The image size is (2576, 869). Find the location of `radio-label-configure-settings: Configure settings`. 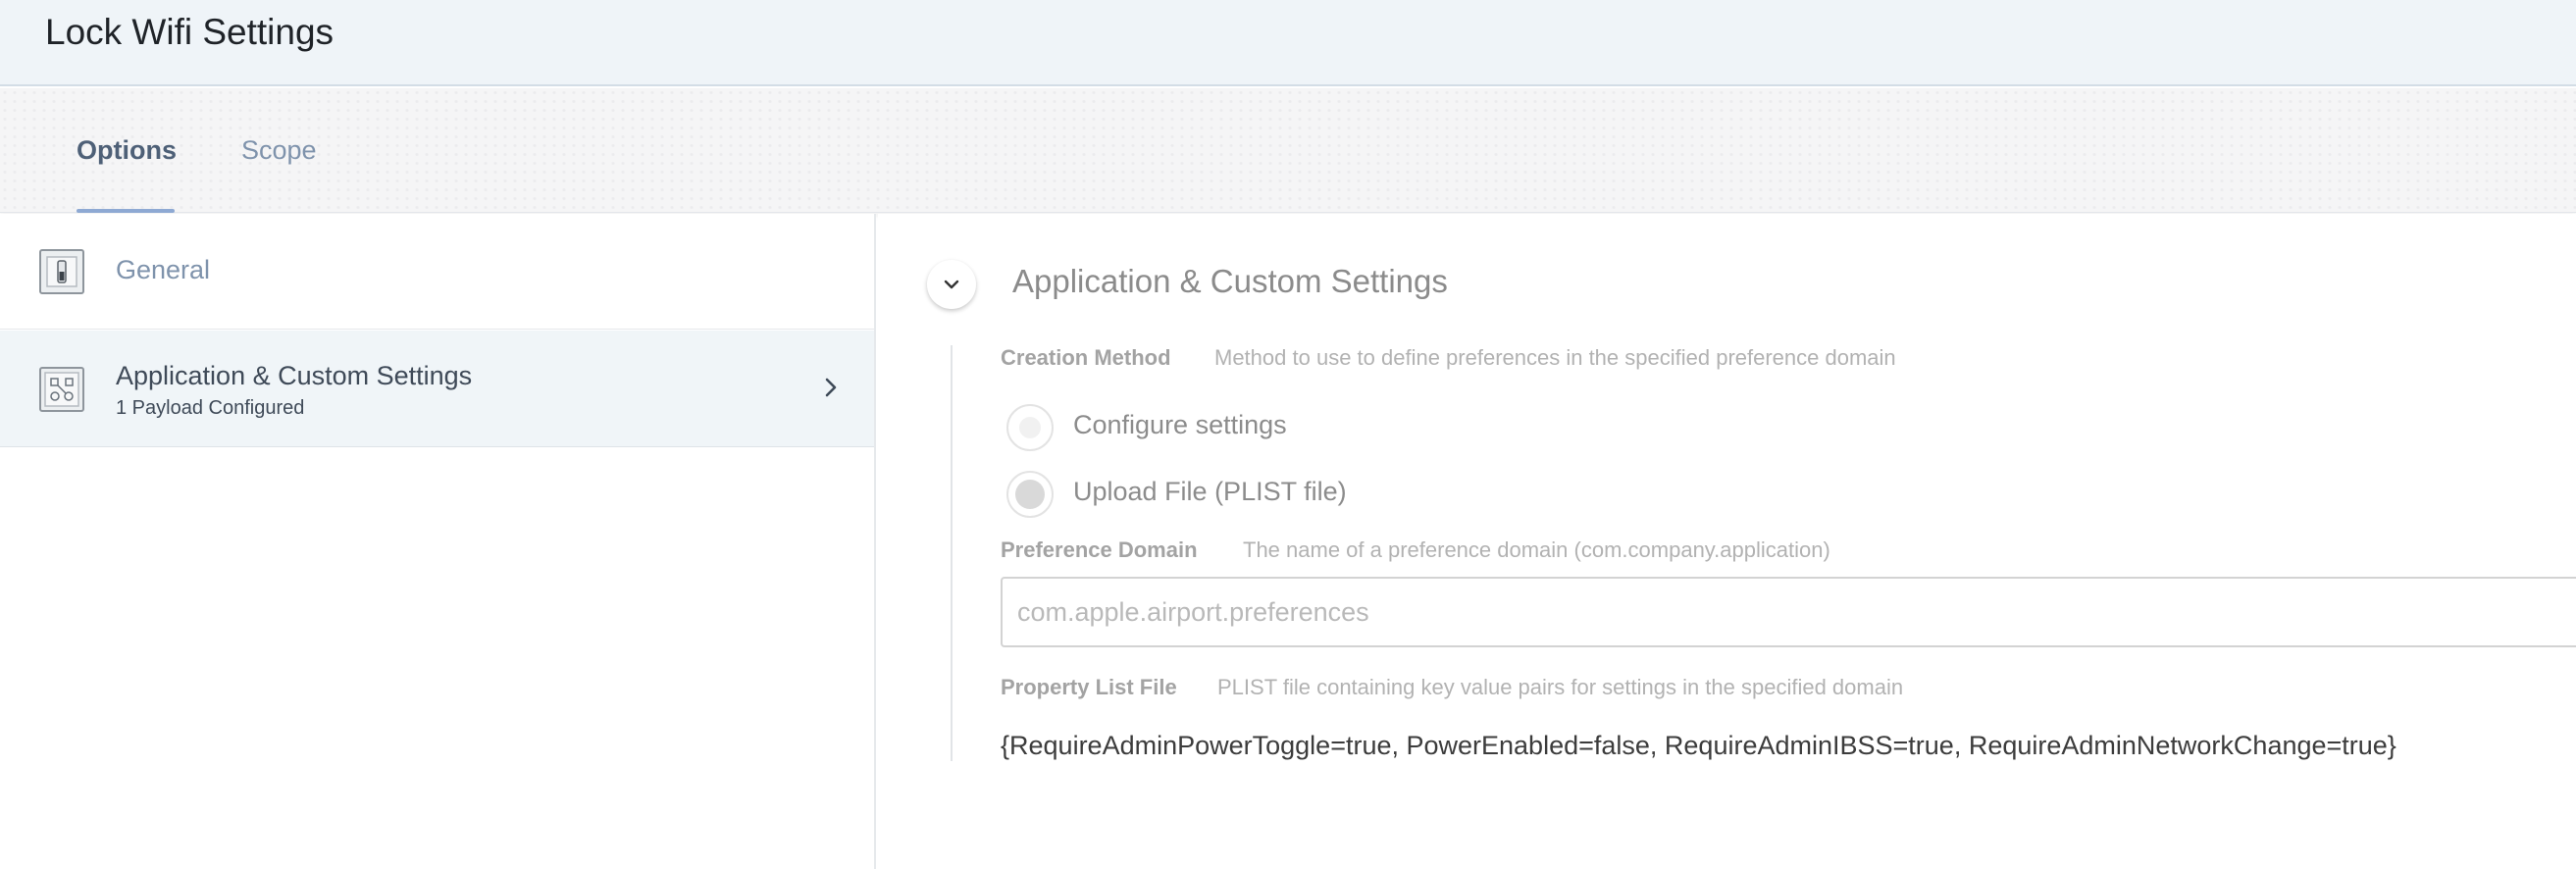

radio-label-configure-settings: Configure settings is located at coordinates (1180, 424).